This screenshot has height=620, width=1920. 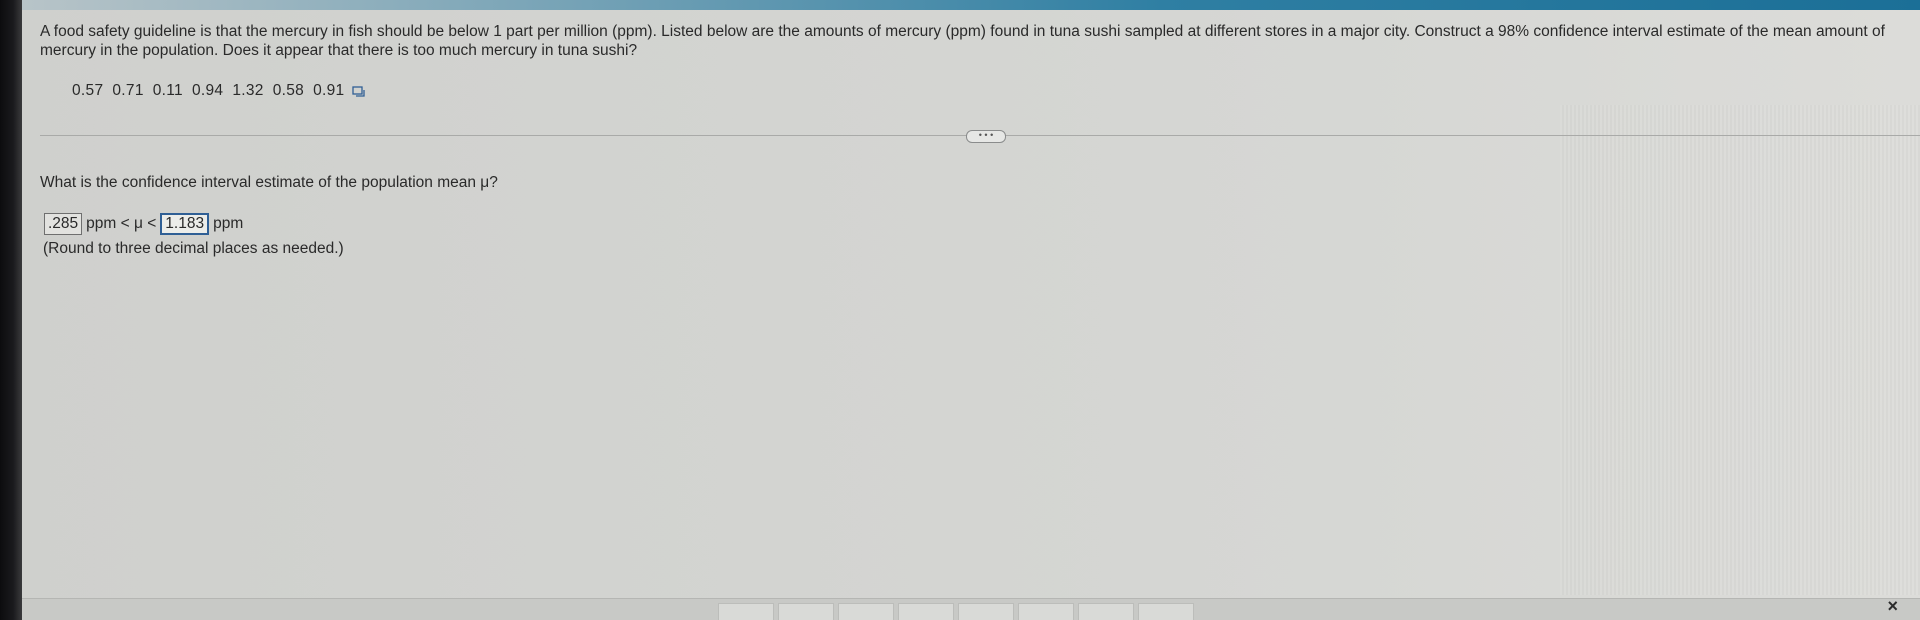 What do you see at coordinates (1892, 606) in the screenshot?
I see `close-icon: ×` at bounding box center [1892, 606].